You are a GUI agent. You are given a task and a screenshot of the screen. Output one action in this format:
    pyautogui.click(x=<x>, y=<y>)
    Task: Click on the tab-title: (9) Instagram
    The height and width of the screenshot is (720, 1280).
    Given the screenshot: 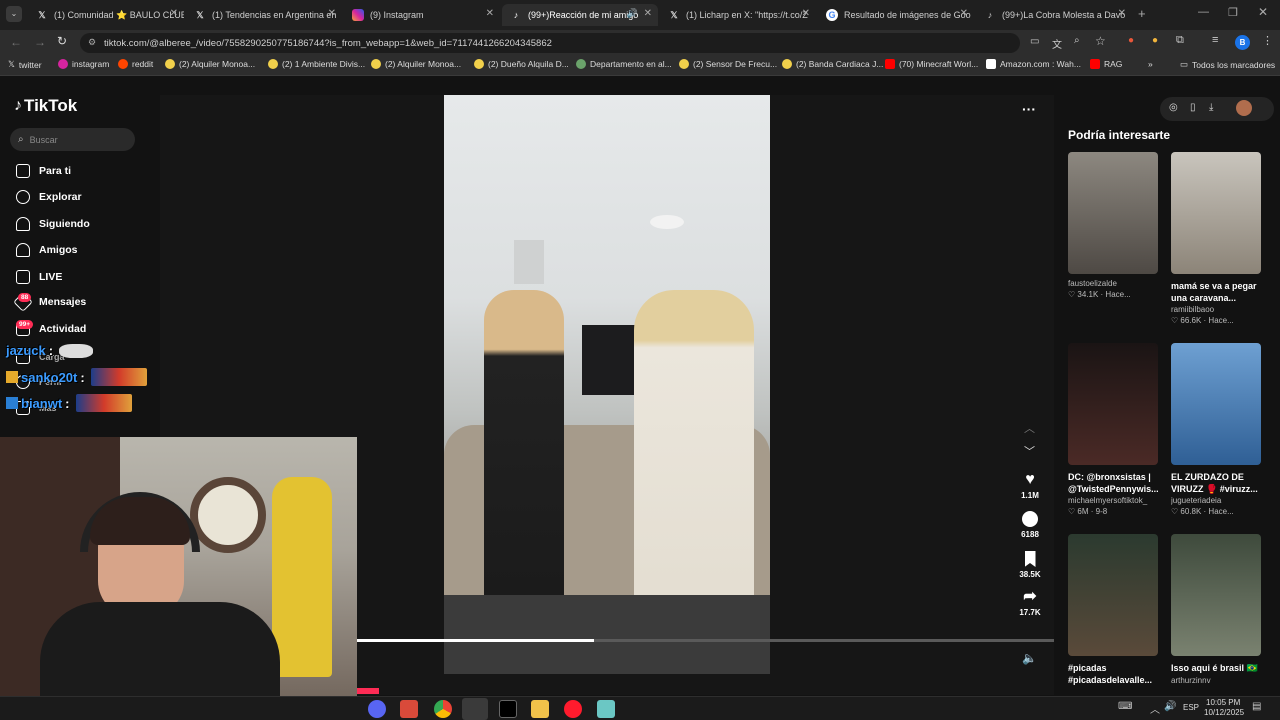 What is the action you would take?
    pyautogui.click(x=397, y=15)
    